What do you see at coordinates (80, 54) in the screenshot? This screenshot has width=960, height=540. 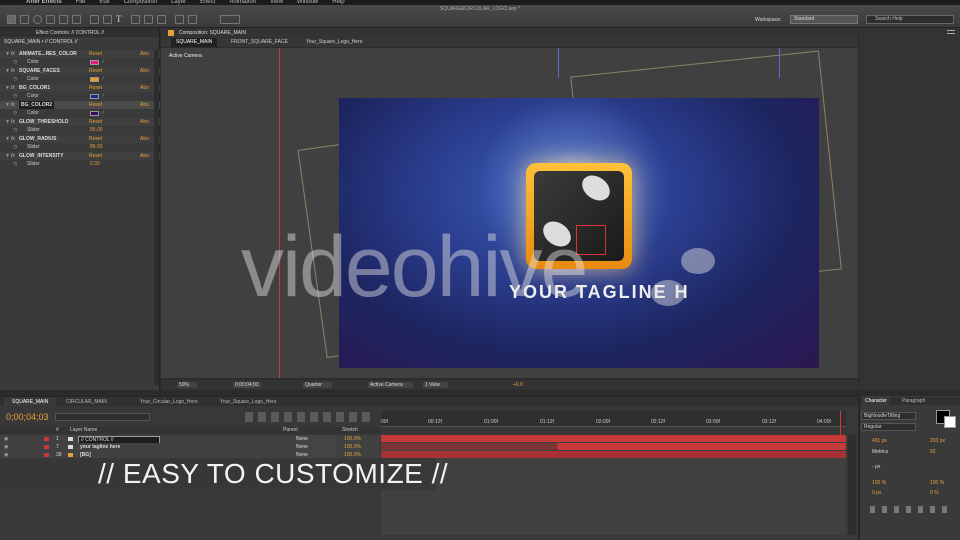 I see `effect-row: ▼ fx ANIMATE...RES_COLOR Reset Abo` at bounding box center [80, 54].